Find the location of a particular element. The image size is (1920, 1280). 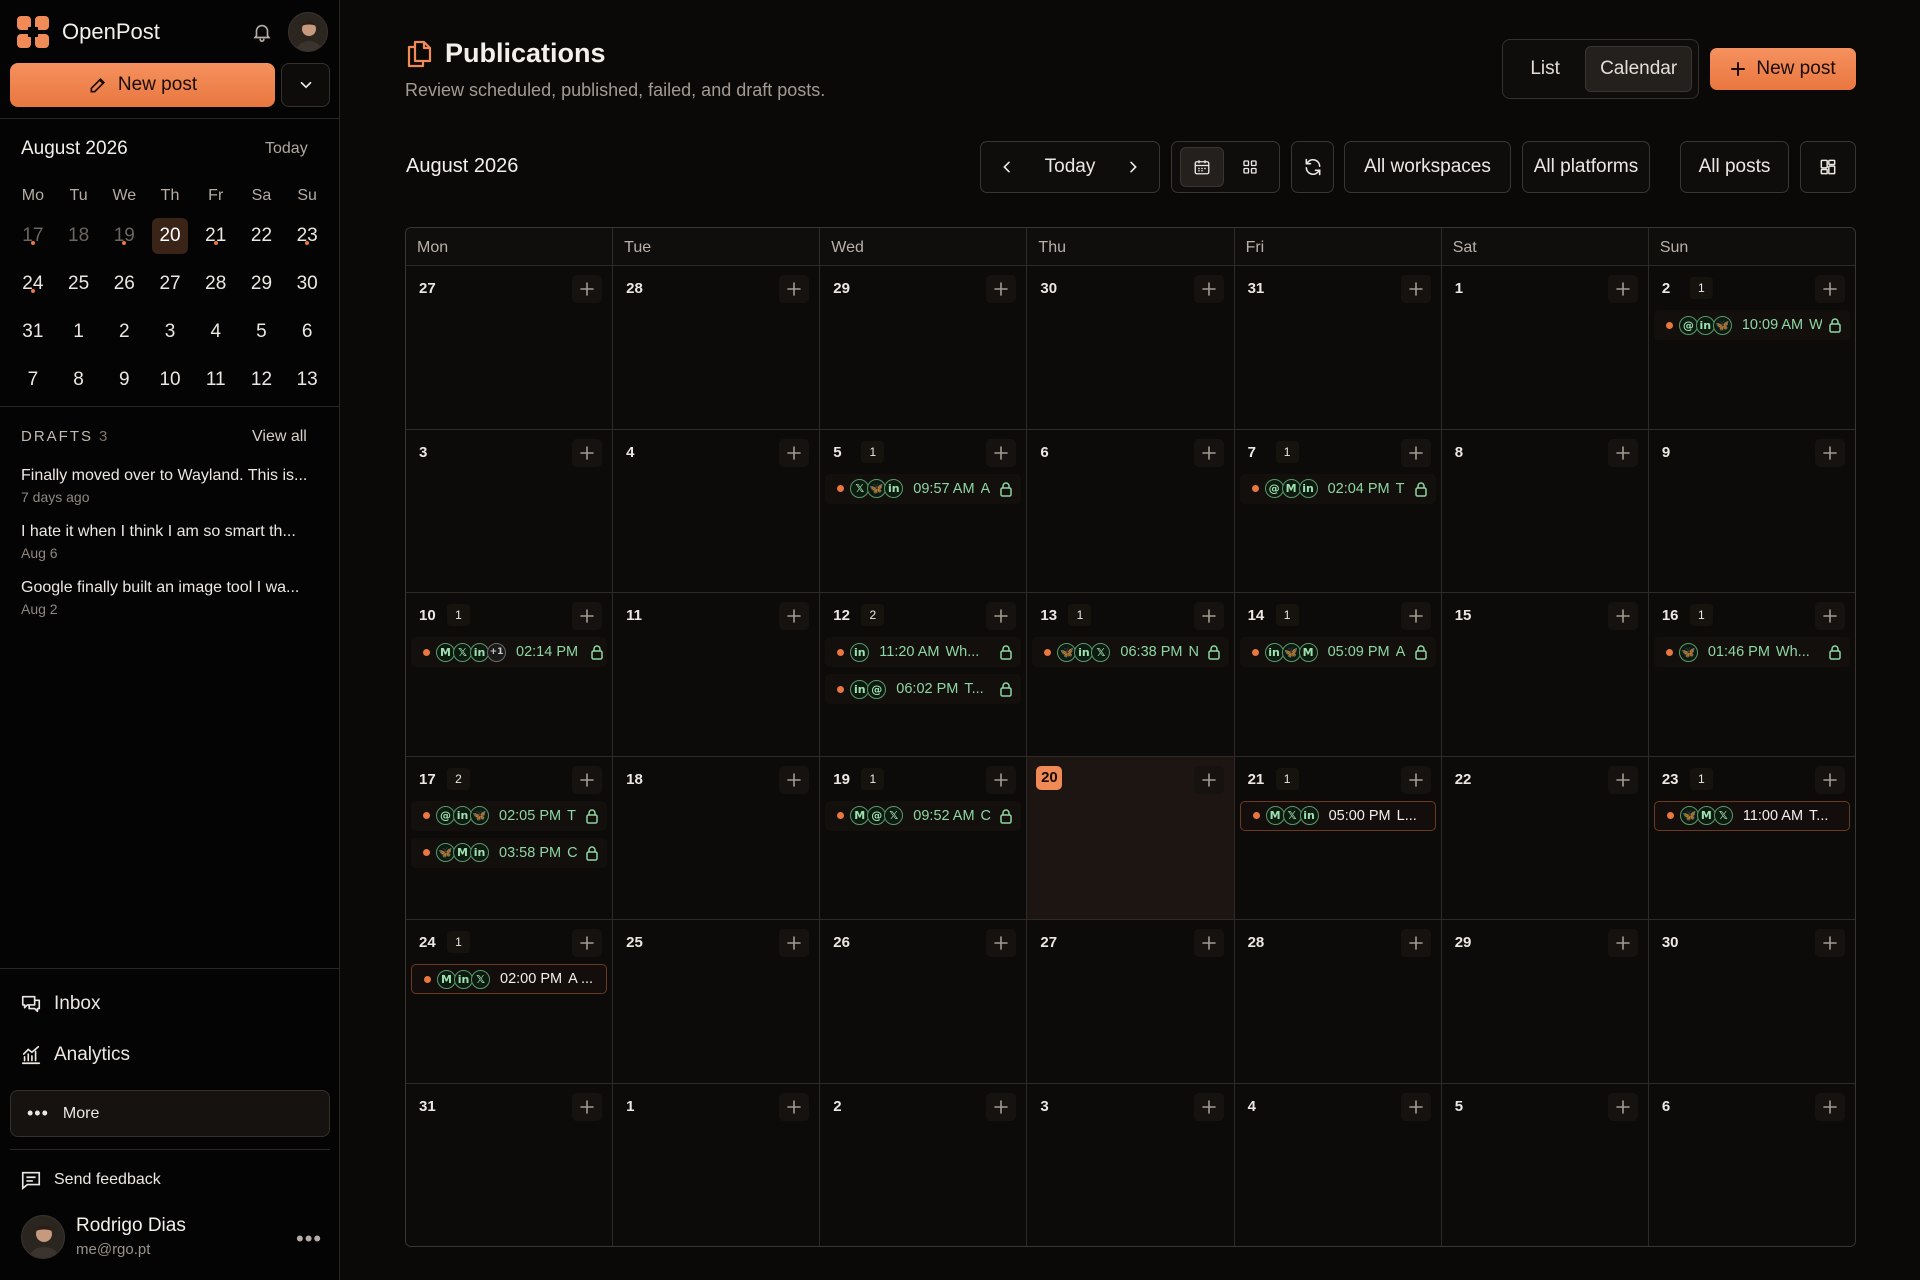

drafts-view-all-link: View all is located at coordinates (279, 437).